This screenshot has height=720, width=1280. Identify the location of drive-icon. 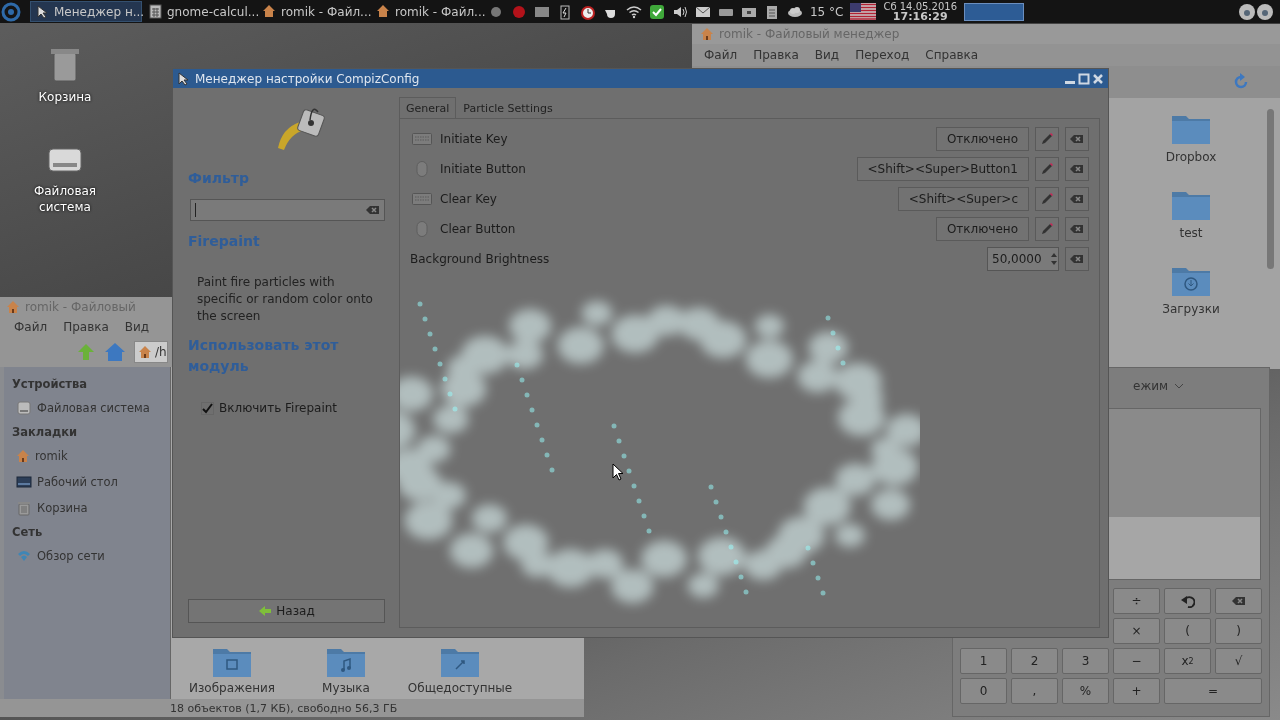
(24, 408).